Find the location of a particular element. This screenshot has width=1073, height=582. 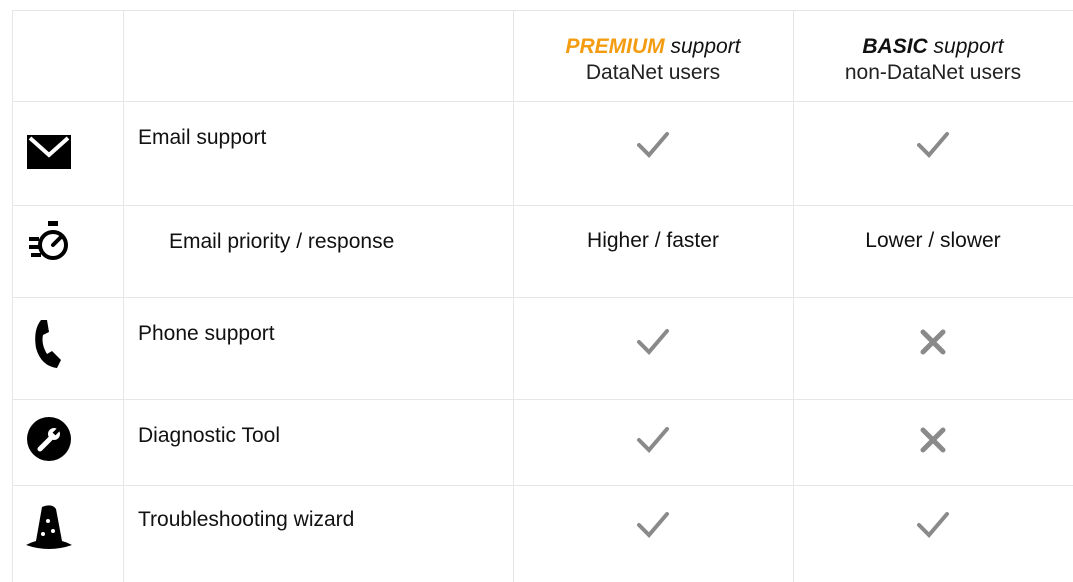

basic-audience: non-DataNet users is located at coordinates (933, 72).